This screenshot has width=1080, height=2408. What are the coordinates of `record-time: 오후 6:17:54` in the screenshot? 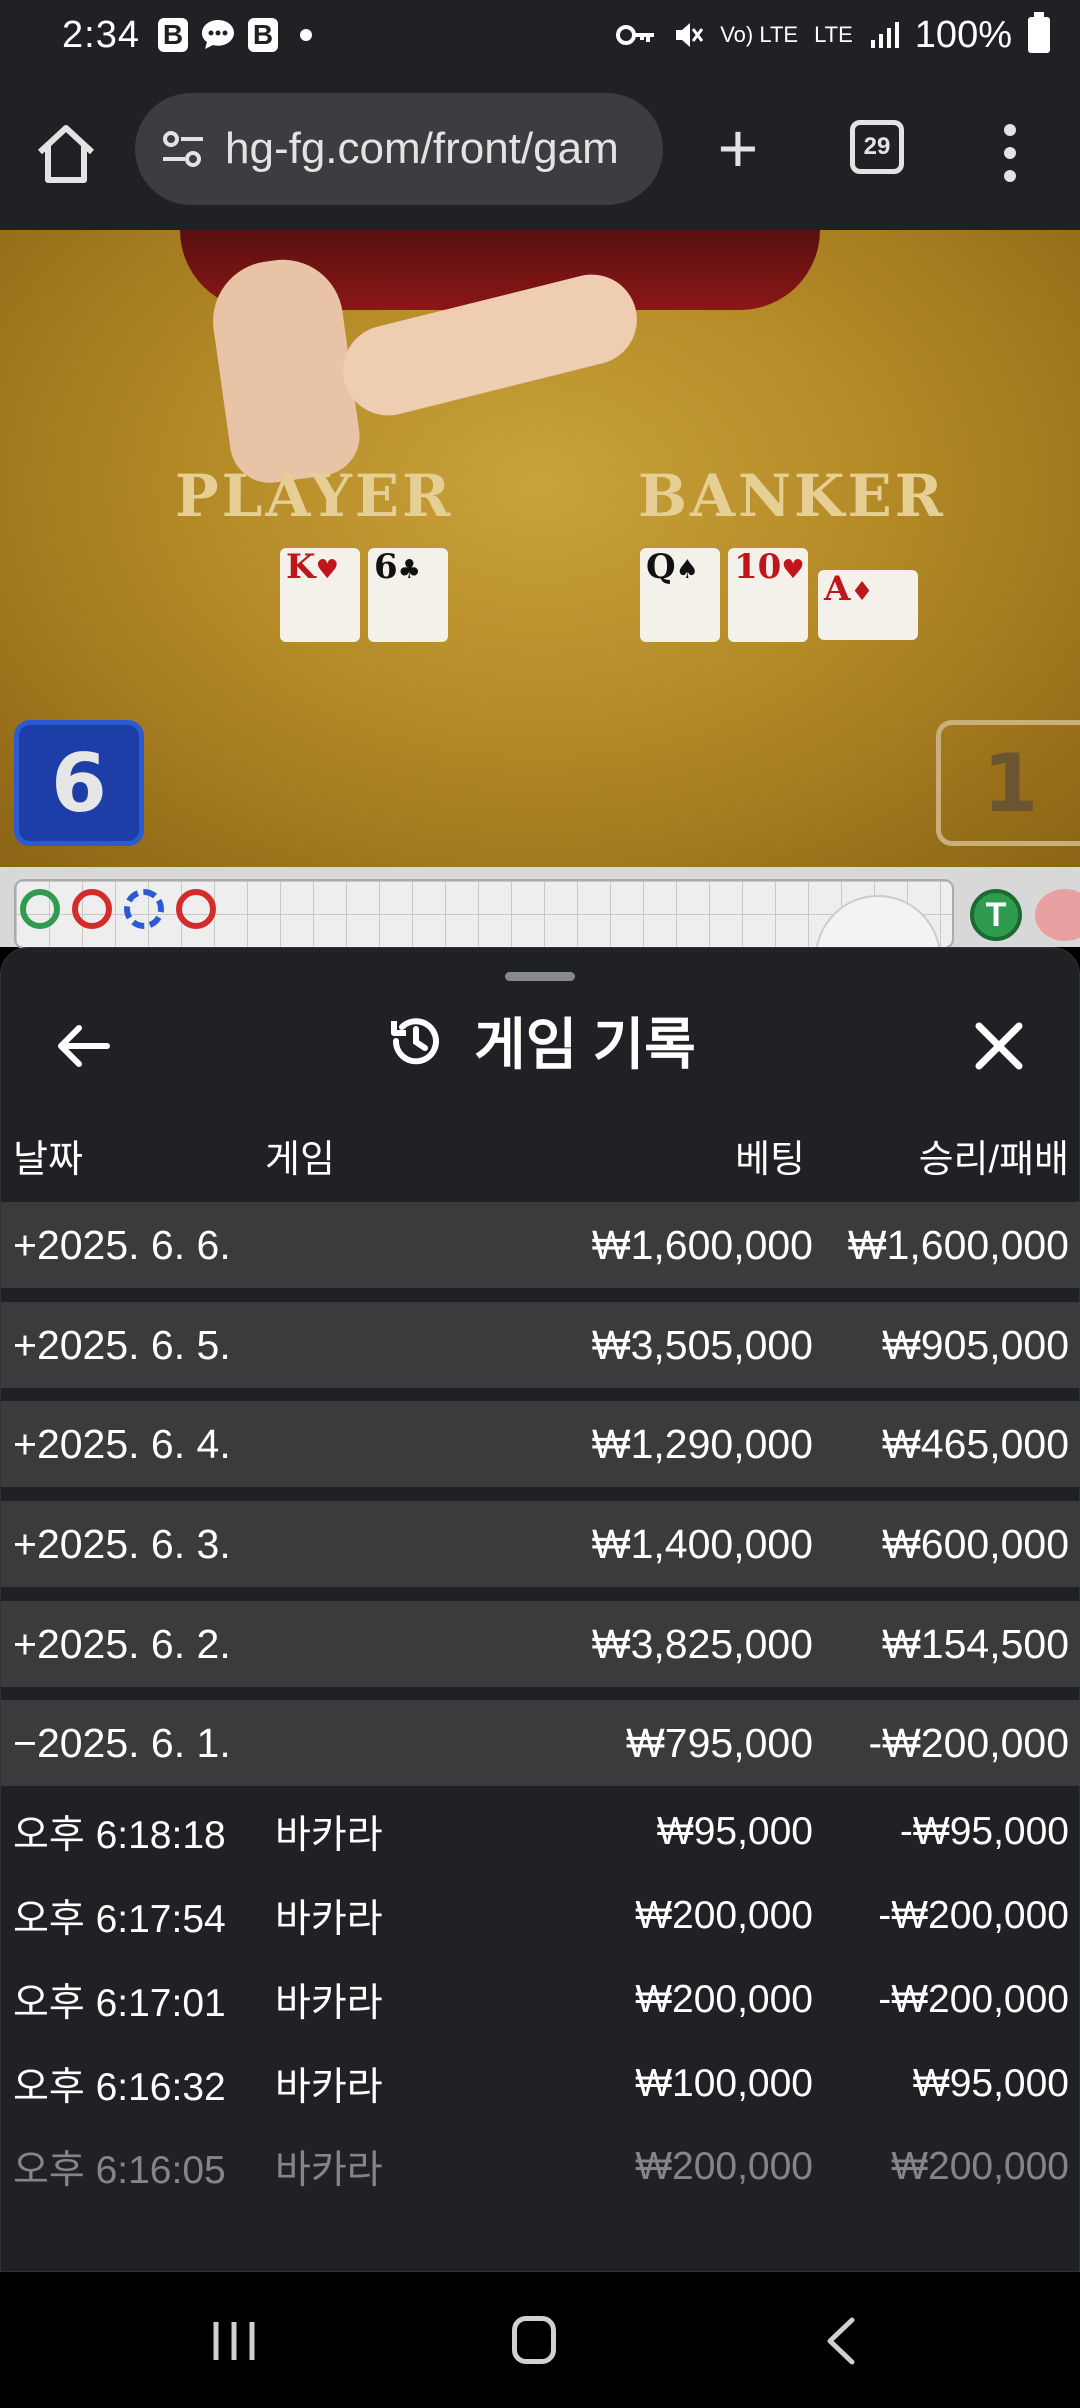 It's located at (119, 1919).